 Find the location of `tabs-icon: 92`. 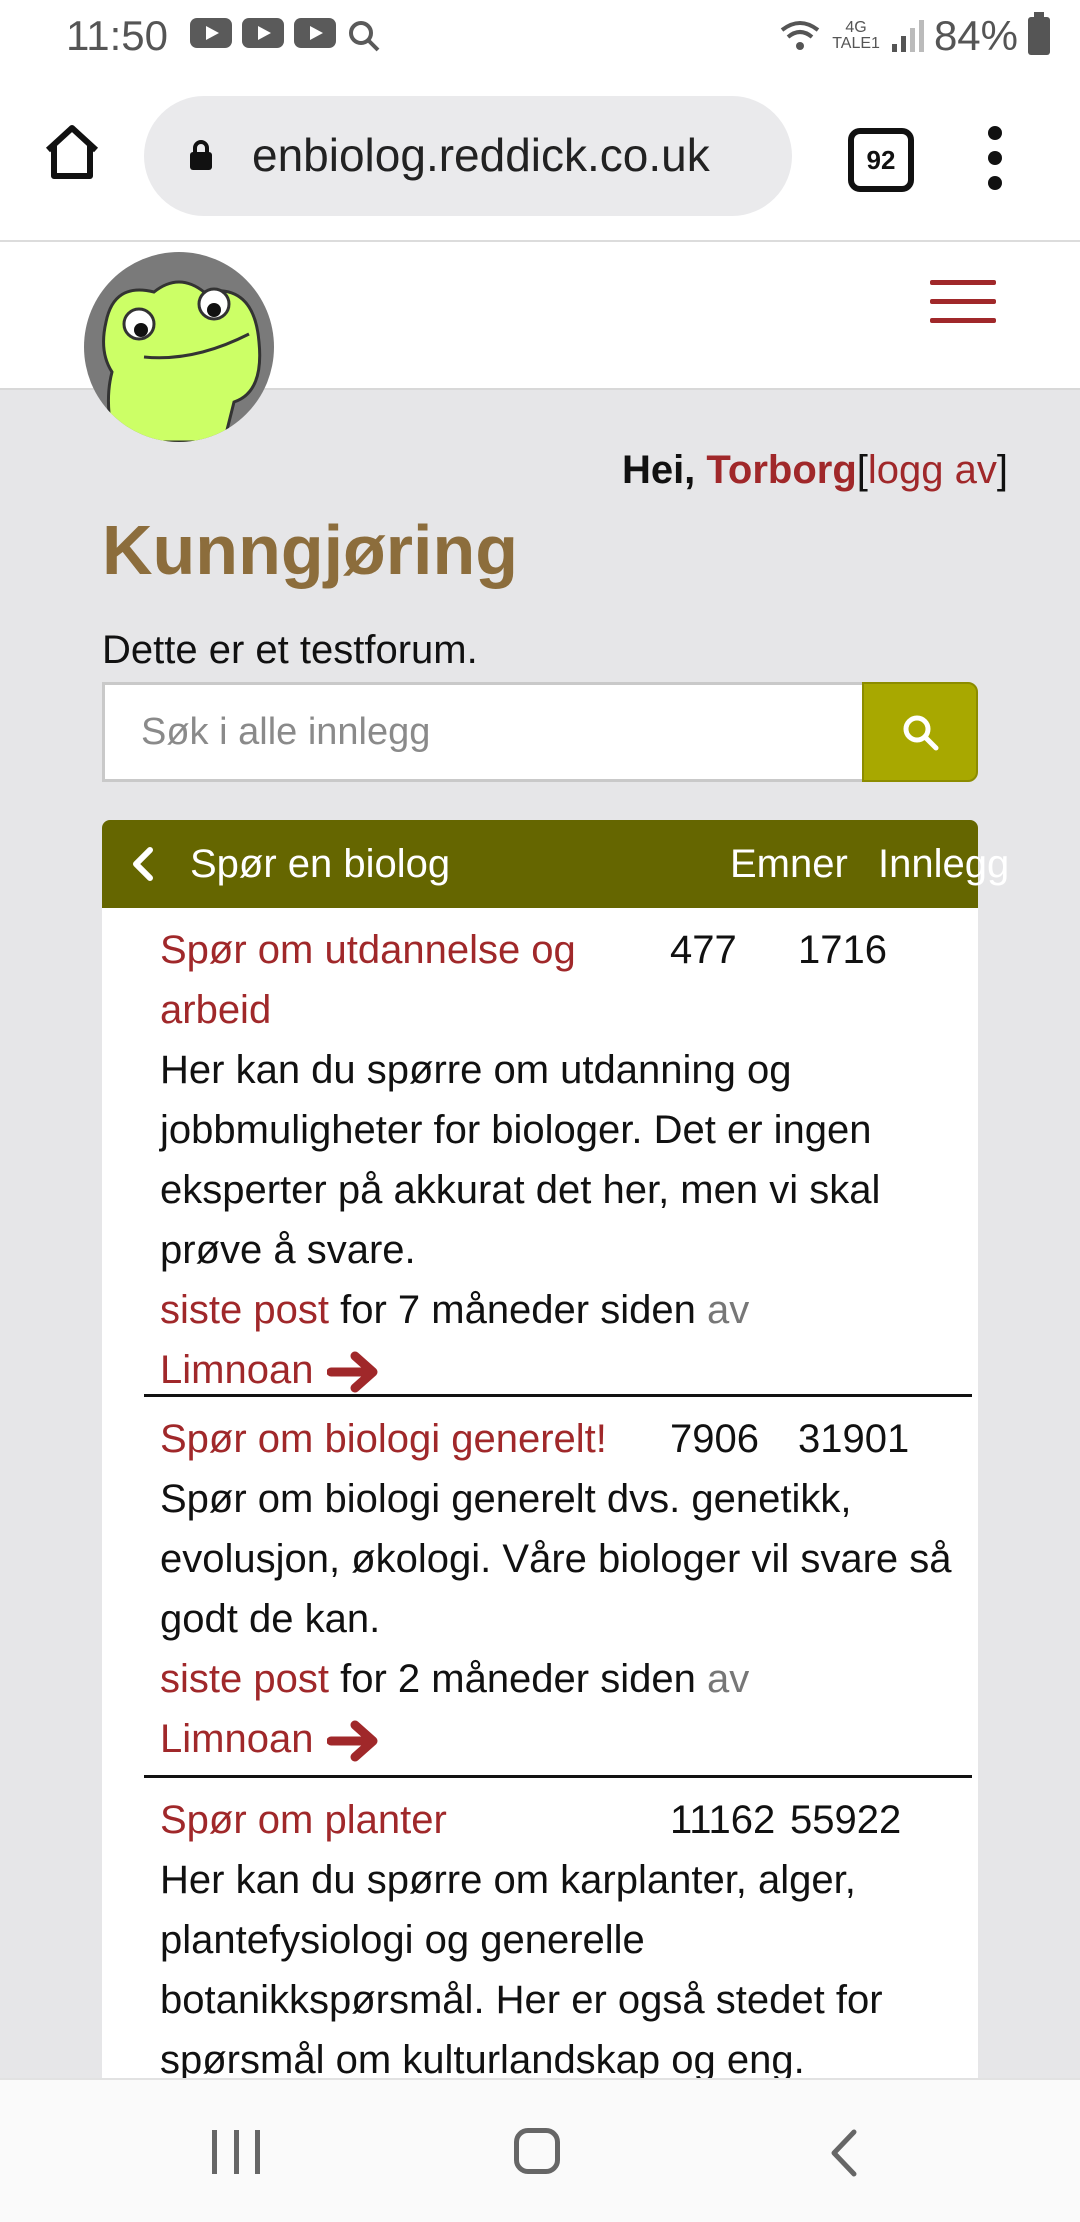

tabs-icon: 92 is located at coordinates (881, 160).